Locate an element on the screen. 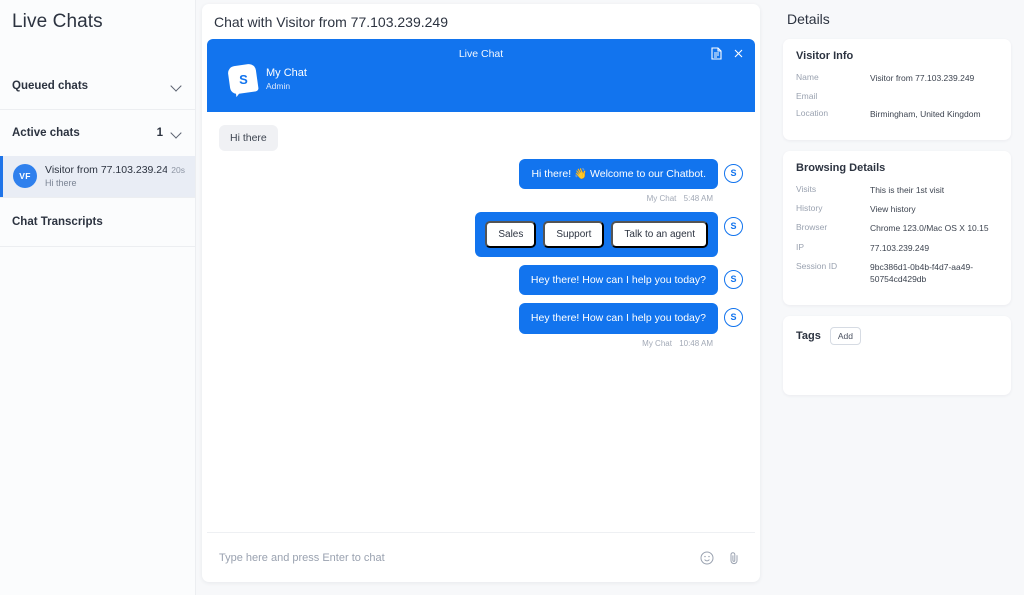 The image size is (1024, 595). tags-card: Tags Add is located at coordinates (897, 355).